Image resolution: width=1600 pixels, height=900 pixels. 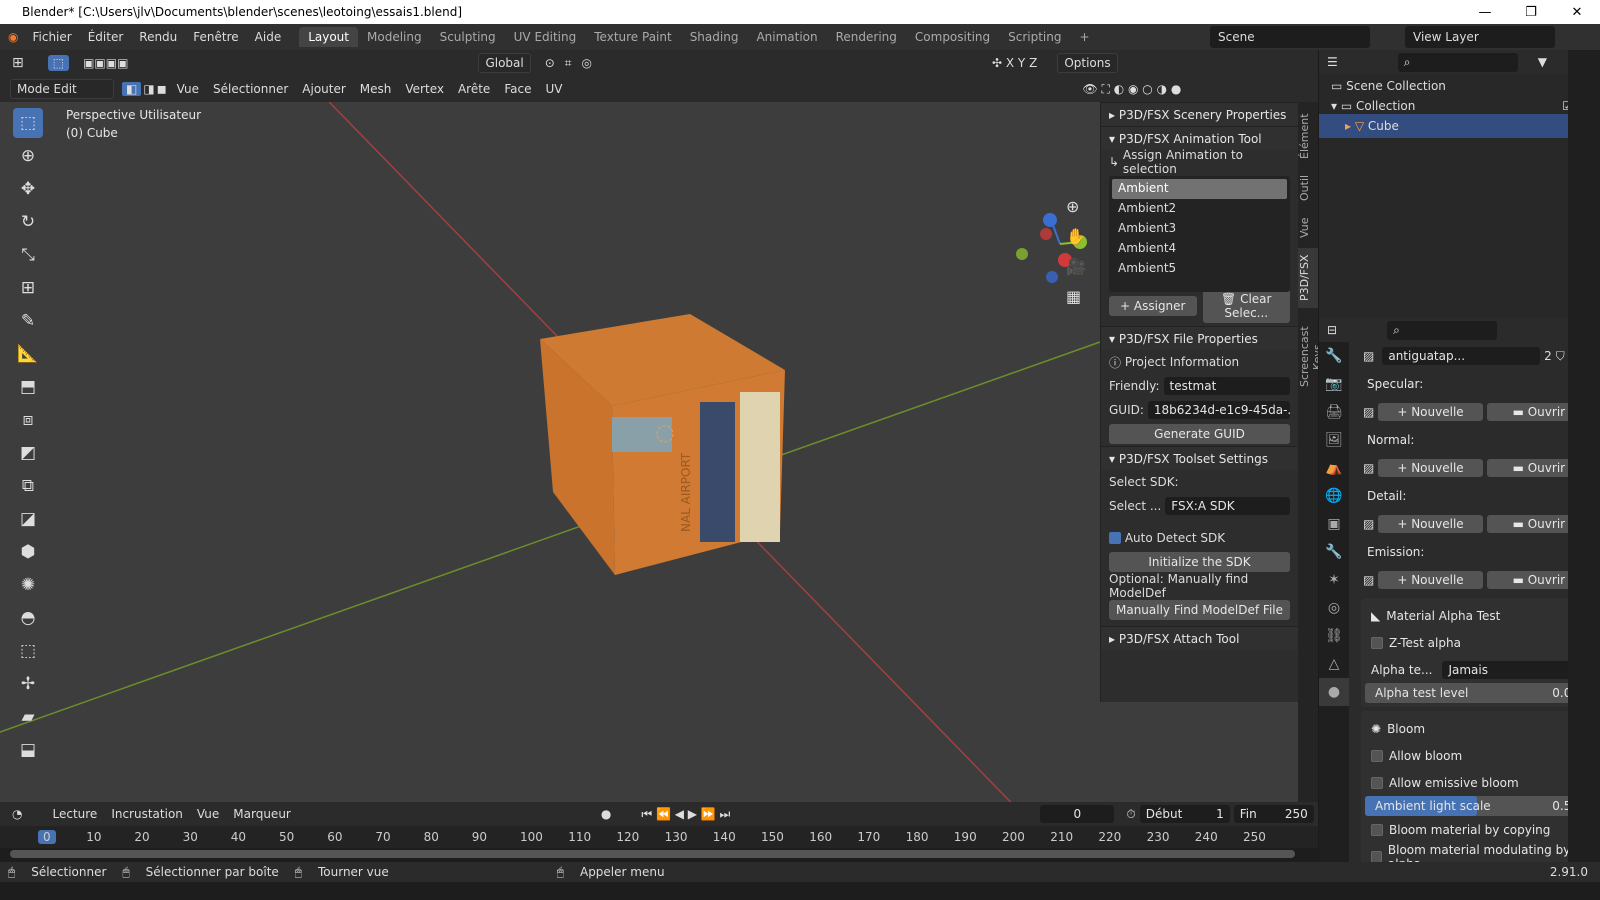 I want to click on scene-tab-icon: ⛺, so click(x=1334, y=468).